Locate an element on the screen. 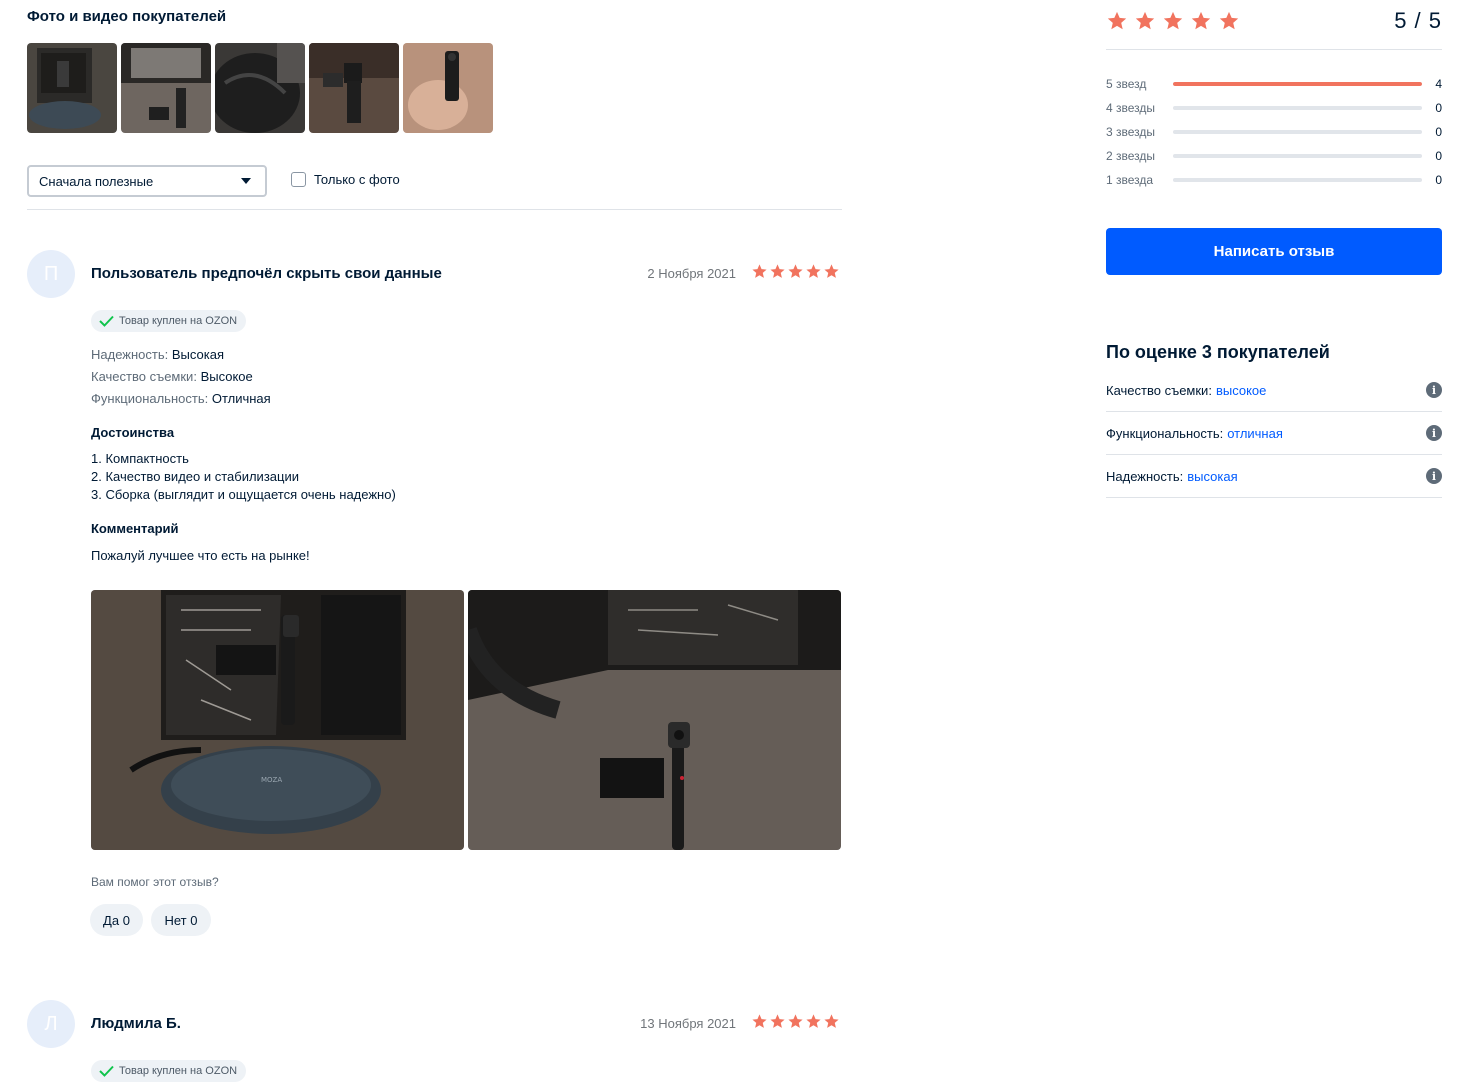 The width and height of the screenshot is (1458, 1083). chevron-down-icon is located at coordinates (246, 181).